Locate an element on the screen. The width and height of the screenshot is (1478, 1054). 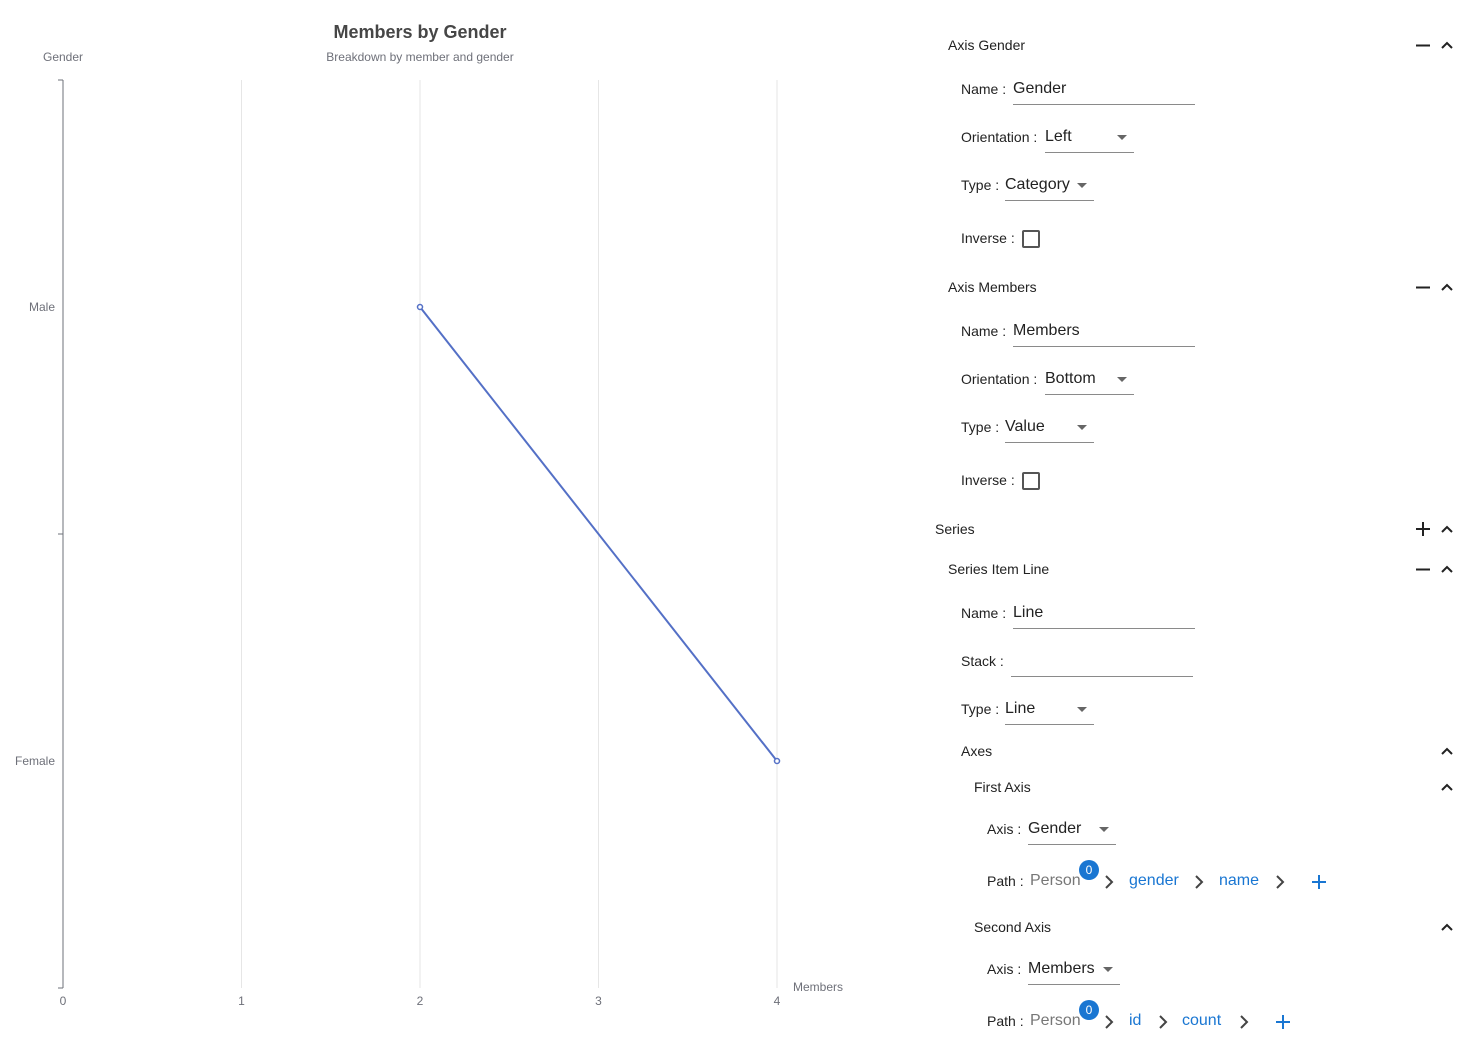
x-axis-ticks: 0 1 2 3 4 is located at coordinates (420, 1001).